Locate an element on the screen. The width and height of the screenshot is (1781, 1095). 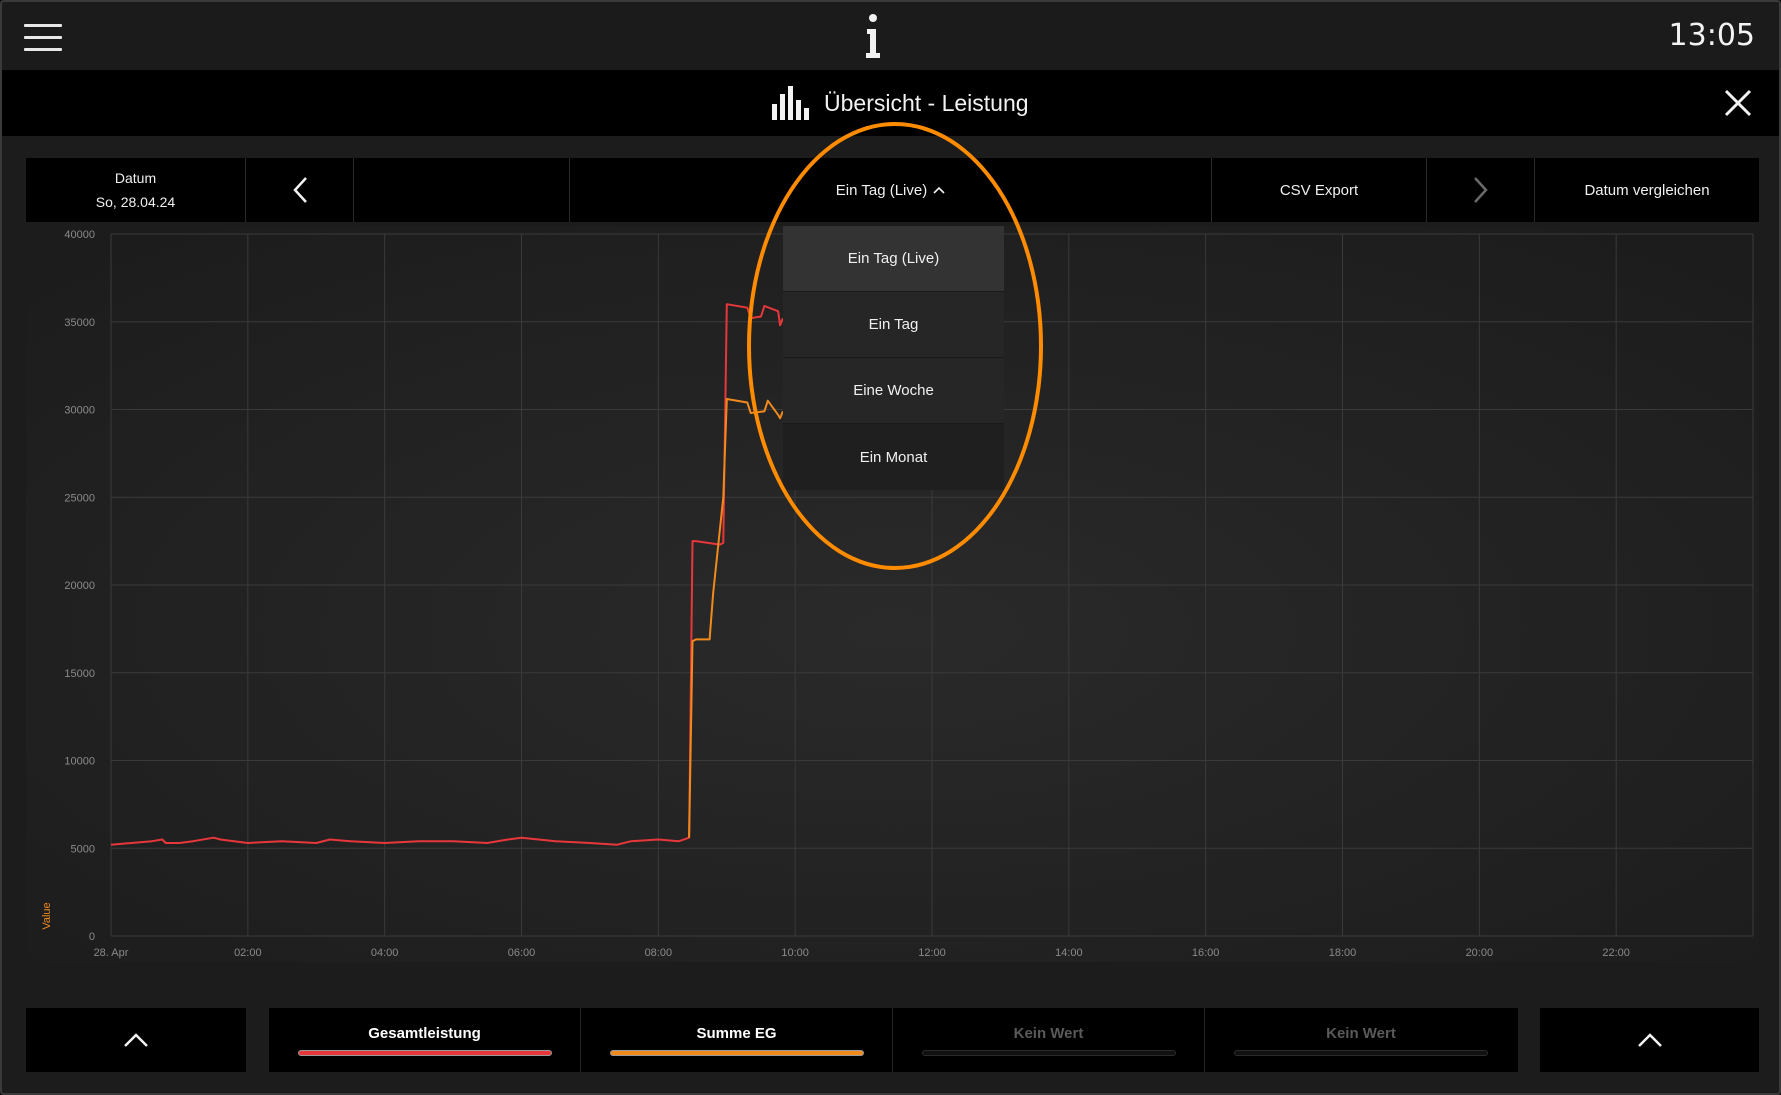
previous-button is located at coordinates (300, 190).